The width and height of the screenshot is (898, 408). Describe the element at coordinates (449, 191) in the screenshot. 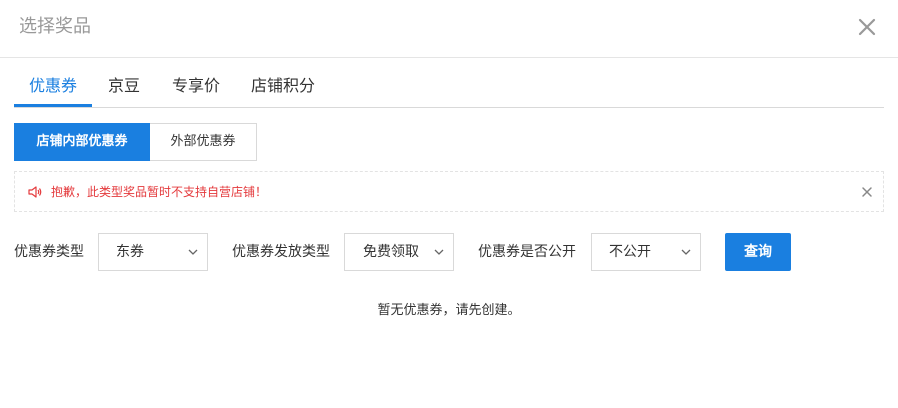

I see `notice-banner: 抱歉，此类型奖品暂时不支持自营店铺！` at that location.